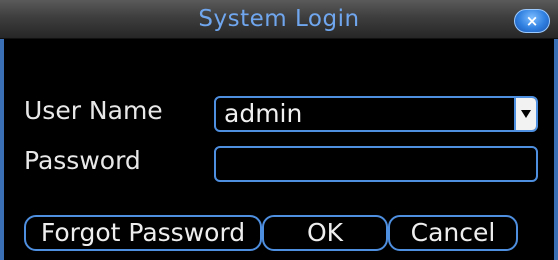 Image resolution: width=558 pixels, height=260 pixels. I want to click on username-value: admin, so click(263, 113).